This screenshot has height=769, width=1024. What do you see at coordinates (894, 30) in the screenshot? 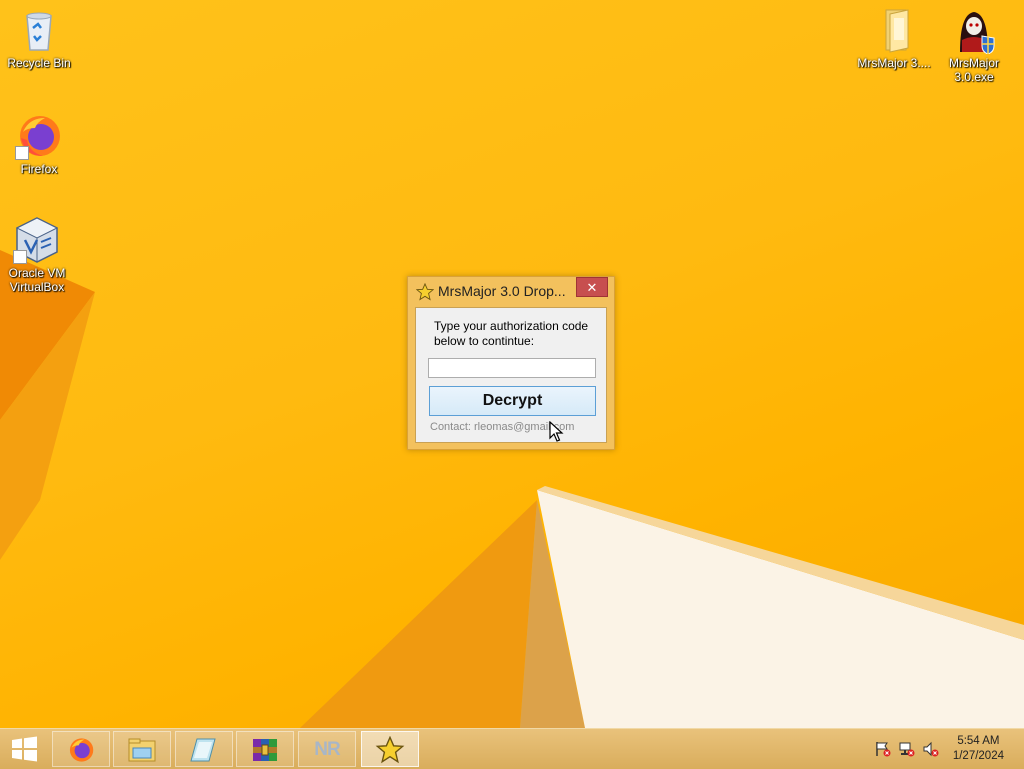
I see `folder-icon` at bounding box center [894, 30].